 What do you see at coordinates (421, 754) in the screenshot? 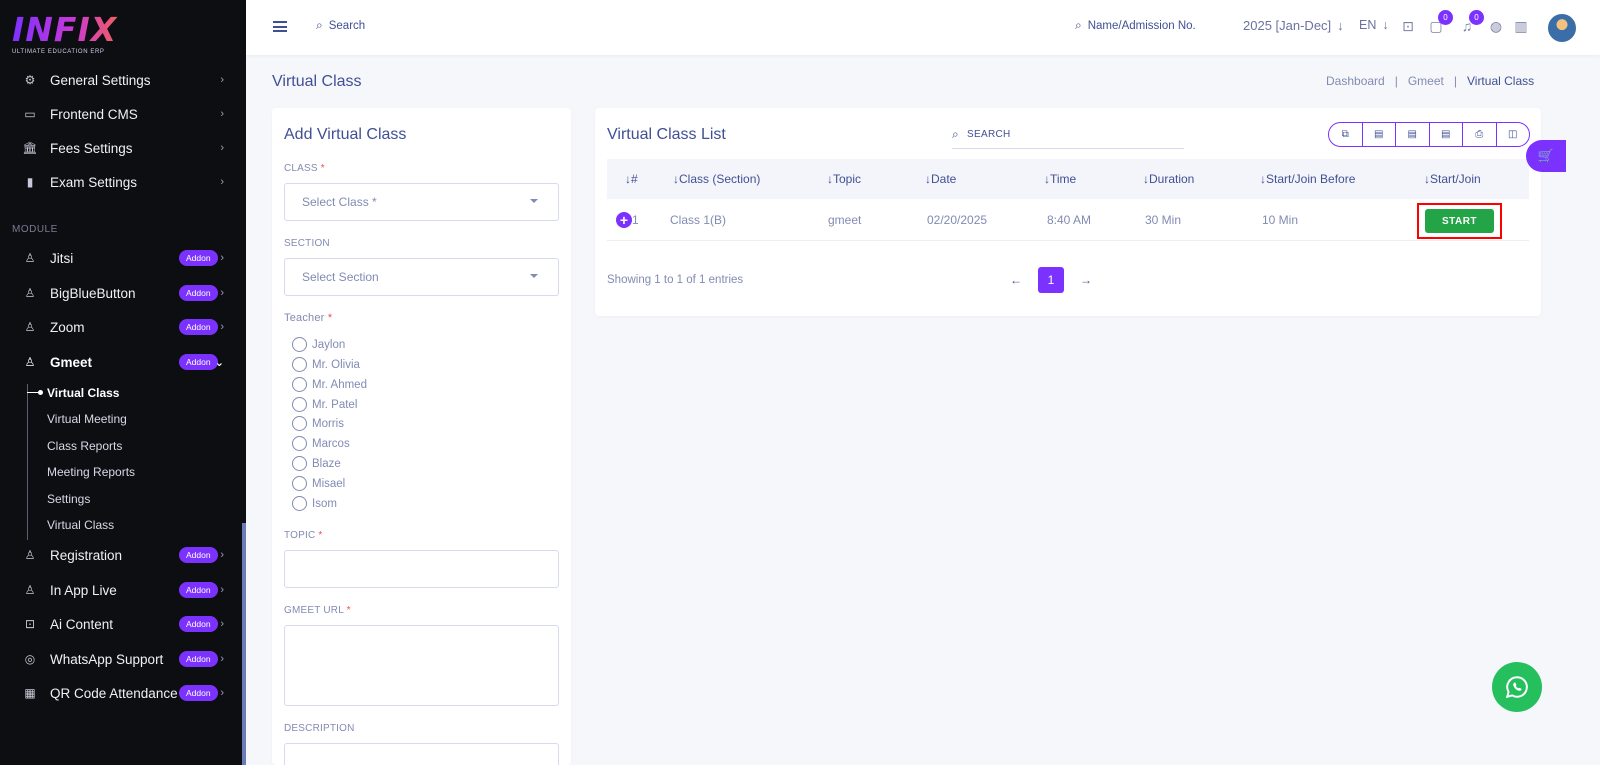
I see `description-input` at bounding box center [421, 754].